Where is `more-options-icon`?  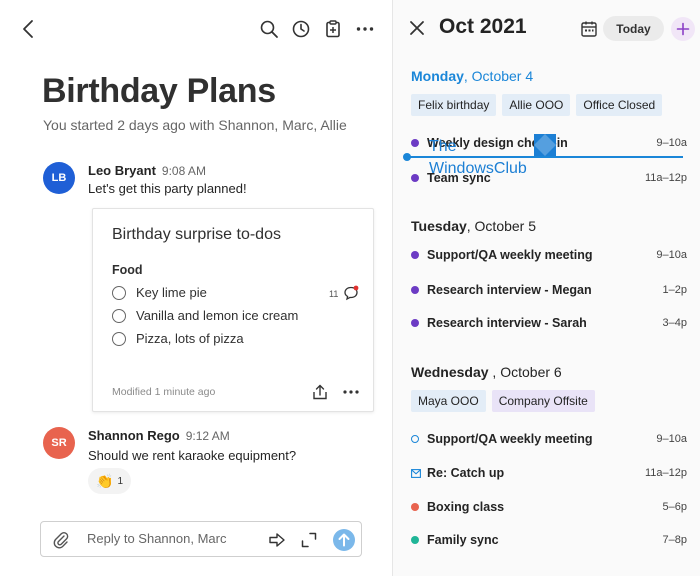 more-options-icon is located at coordinates (365, 29).